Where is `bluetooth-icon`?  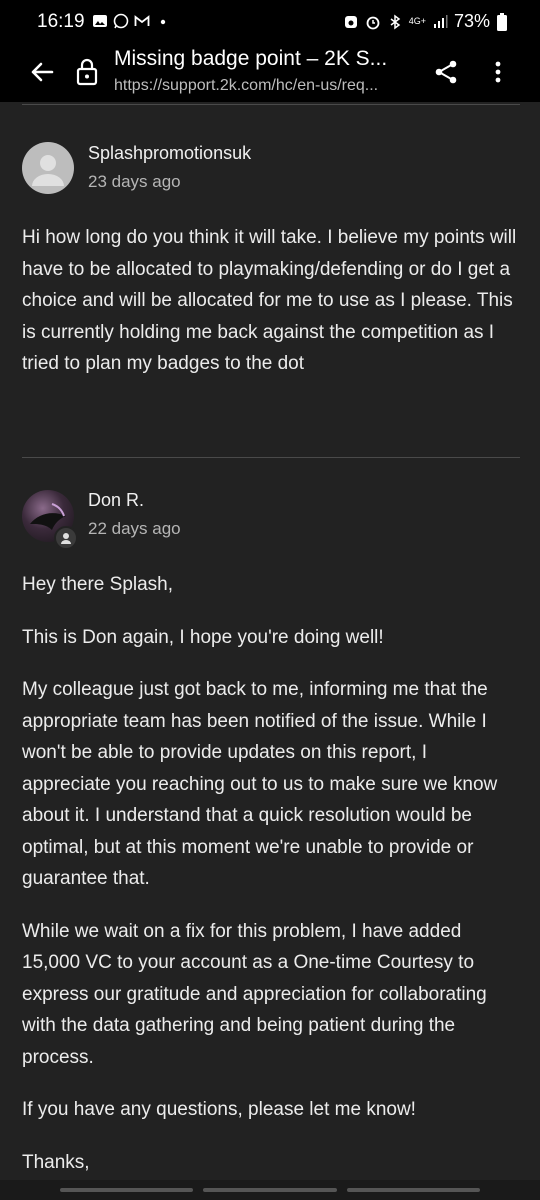
bluetooth-icon is located at coordinates (395, 21).